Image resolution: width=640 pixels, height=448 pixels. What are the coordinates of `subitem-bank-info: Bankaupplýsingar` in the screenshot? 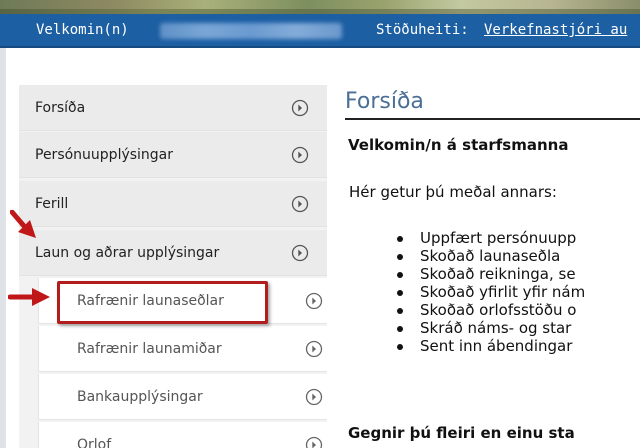 It's located at (182, 397).